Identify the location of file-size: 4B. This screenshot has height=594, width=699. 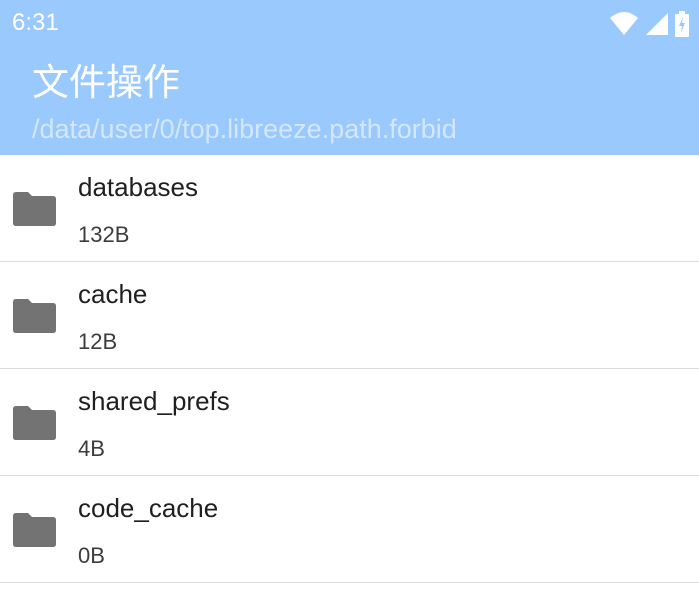
(91, 448).